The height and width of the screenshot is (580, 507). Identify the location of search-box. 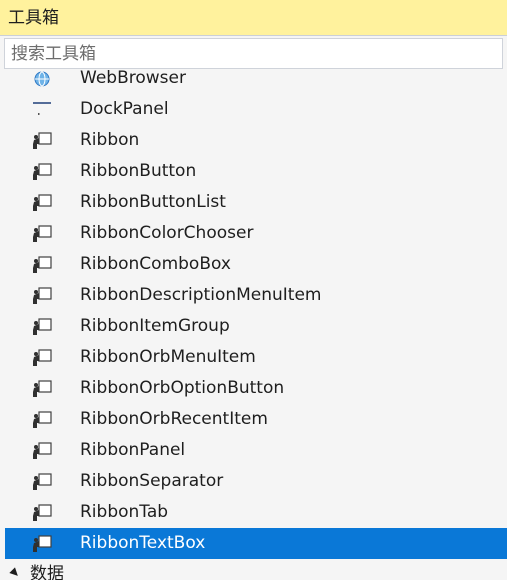
(253, 53).